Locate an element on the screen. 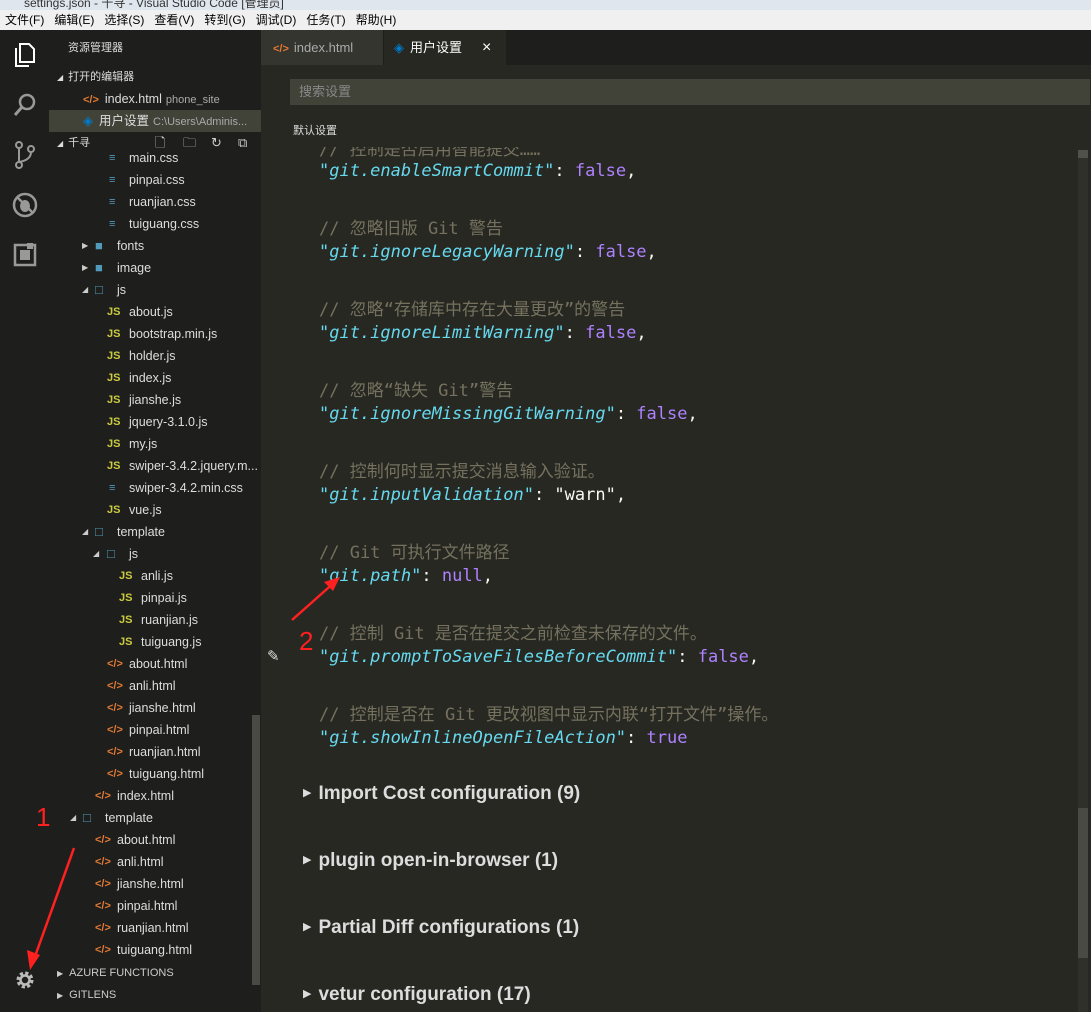  tree-item: JS pinpai.js is located at coordinates (155, 598).